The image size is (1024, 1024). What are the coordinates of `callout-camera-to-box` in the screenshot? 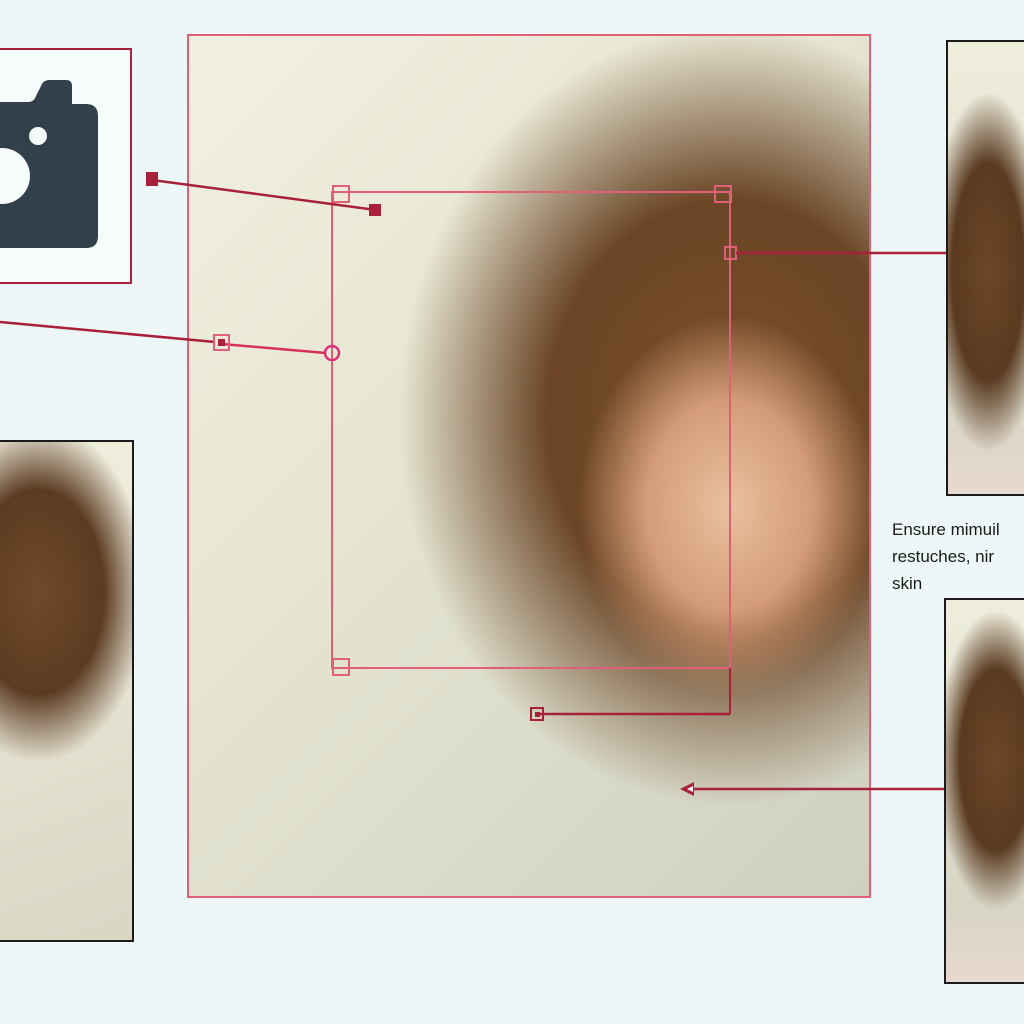 It's located at (263, 194).